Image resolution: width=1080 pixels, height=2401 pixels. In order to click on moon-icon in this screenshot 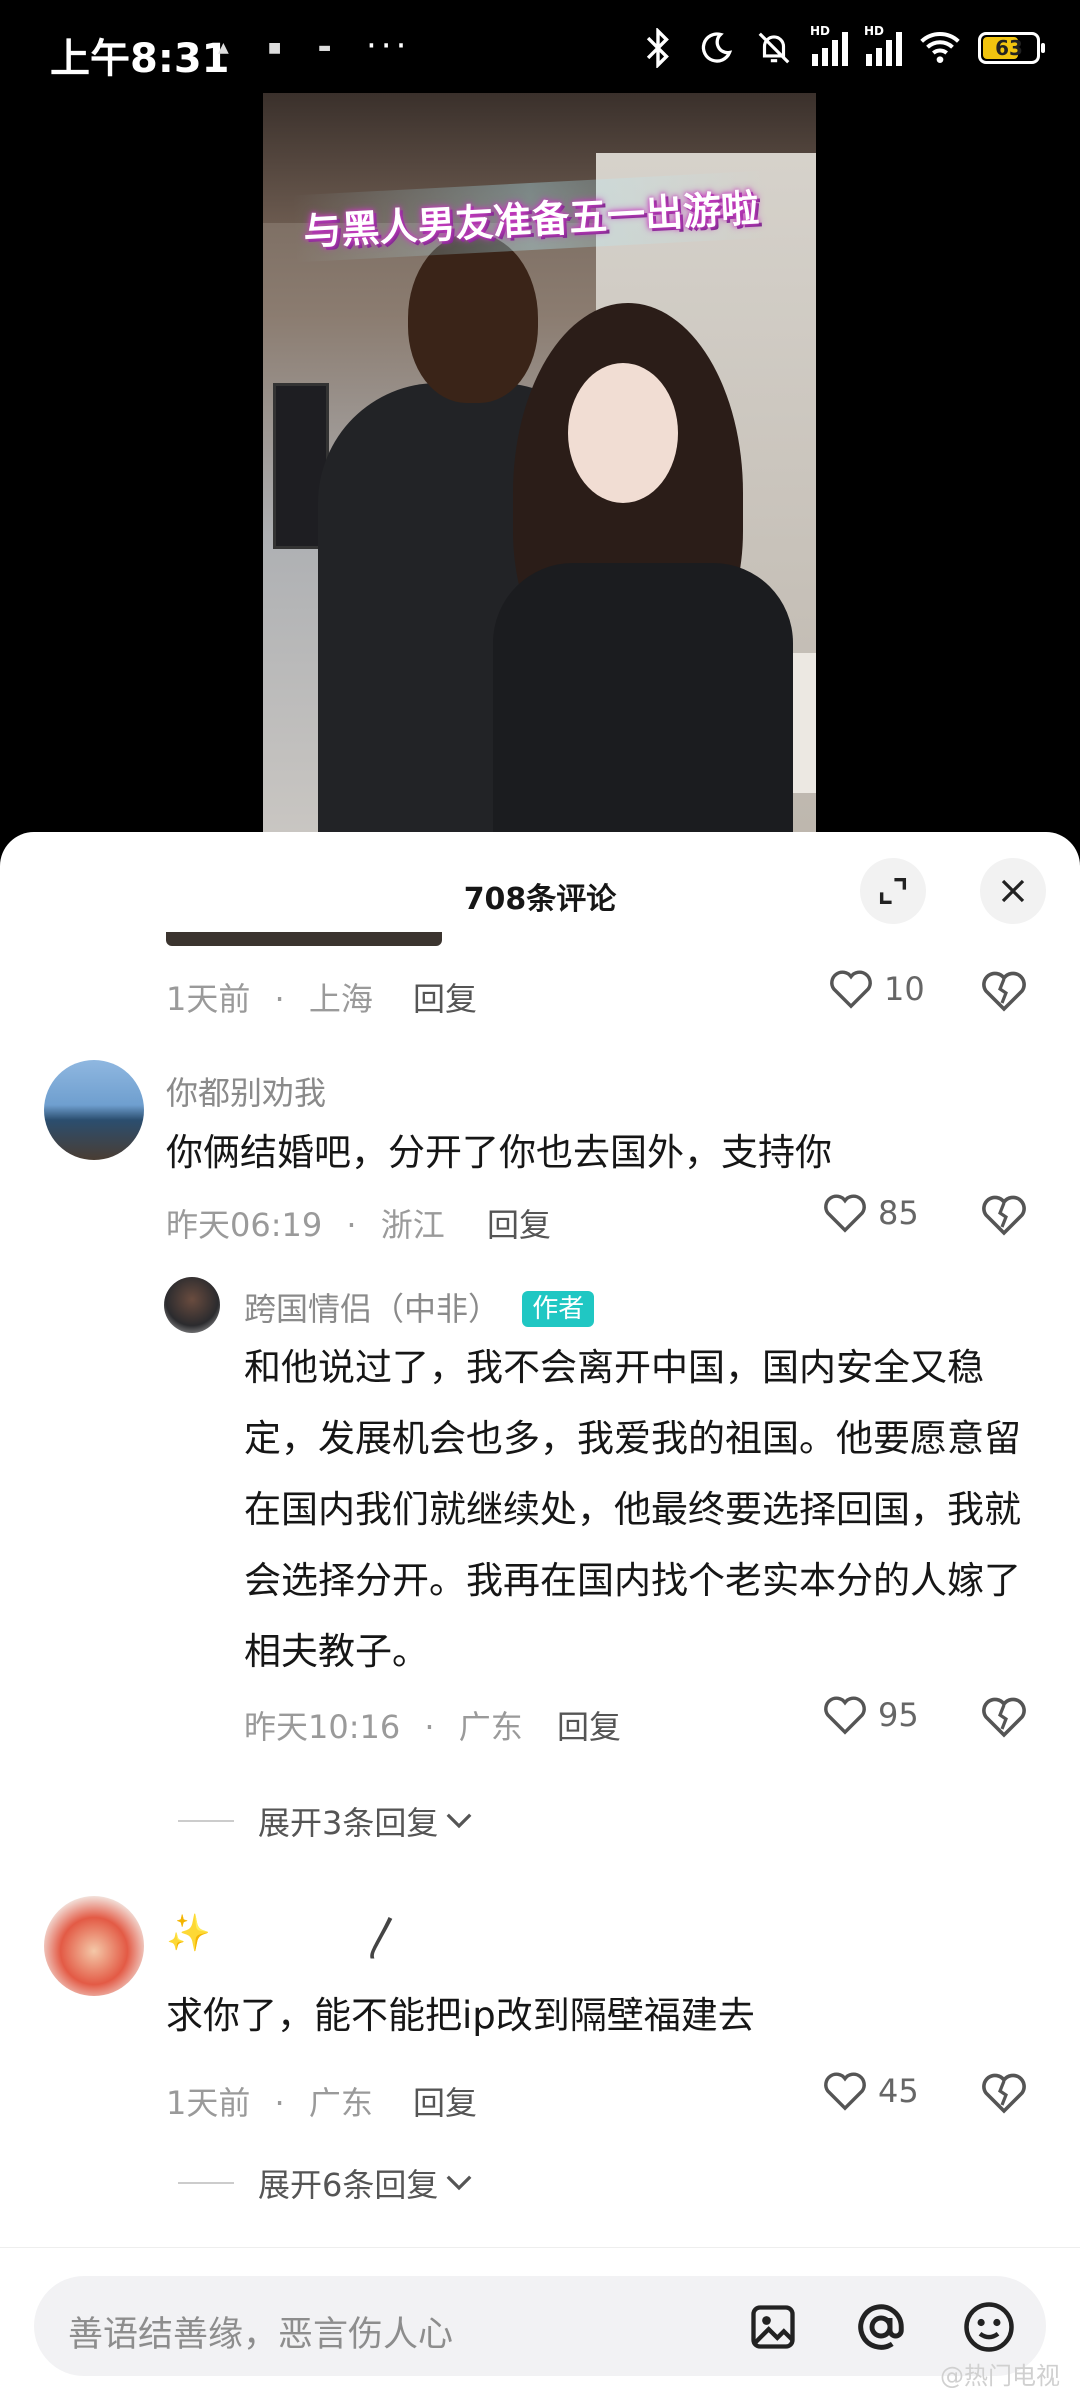, I will do `click(716, 48)`.